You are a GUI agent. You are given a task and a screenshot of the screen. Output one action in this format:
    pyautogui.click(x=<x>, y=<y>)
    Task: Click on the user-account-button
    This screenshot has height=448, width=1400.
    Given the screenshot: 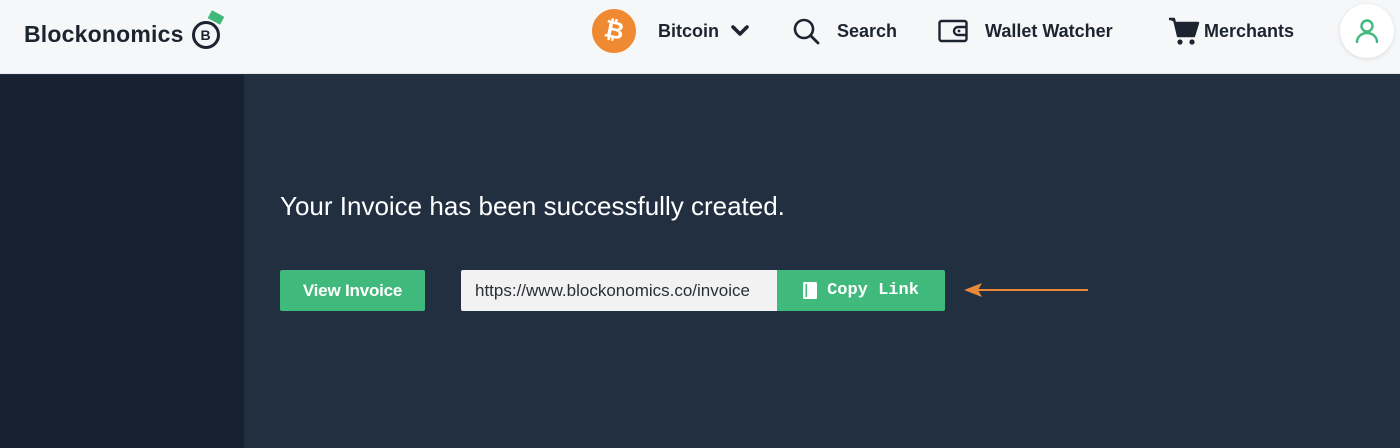 What is the action you would take?
    pyautogui.click(x=1367, y=31)
    